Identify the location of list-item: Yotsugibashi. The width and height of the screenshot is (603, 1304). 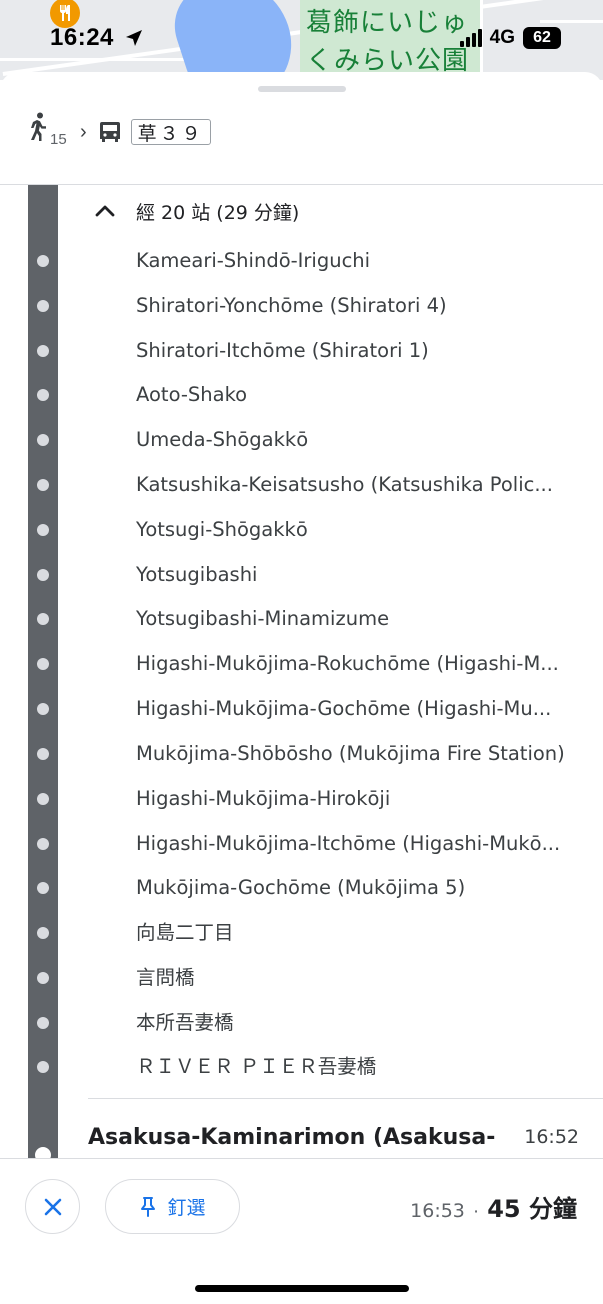
(197, 574).